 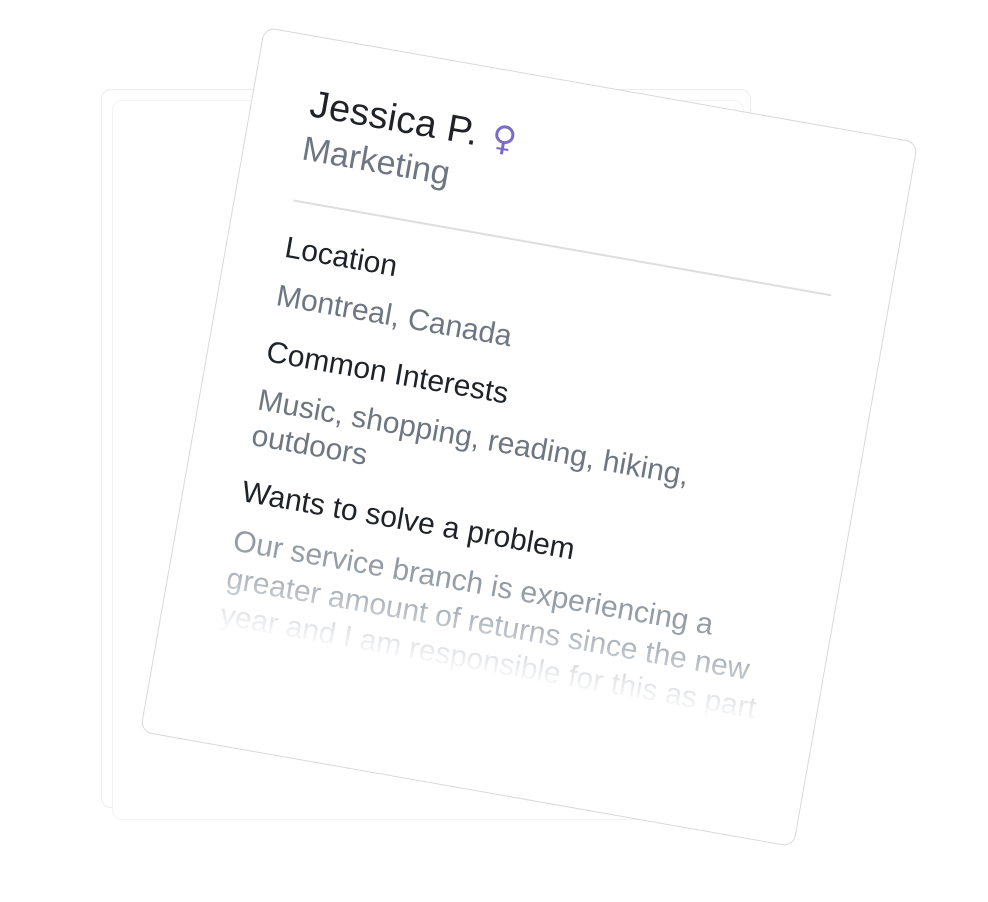 I want to click on female-icon: ♀, so click(x=504, y=139).